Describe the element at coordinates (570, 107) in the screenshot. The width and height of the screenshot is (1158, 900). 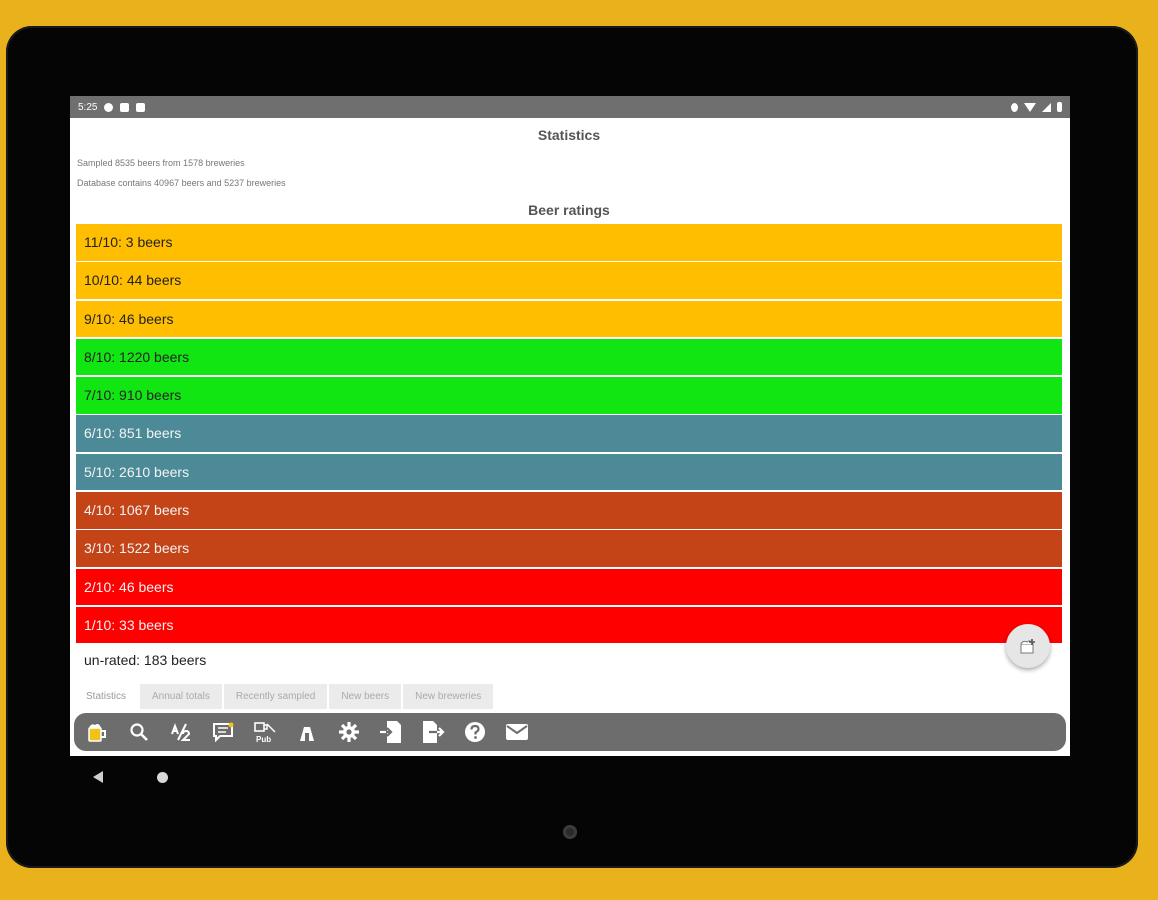
I see `status-bar: 5:25` at that location.